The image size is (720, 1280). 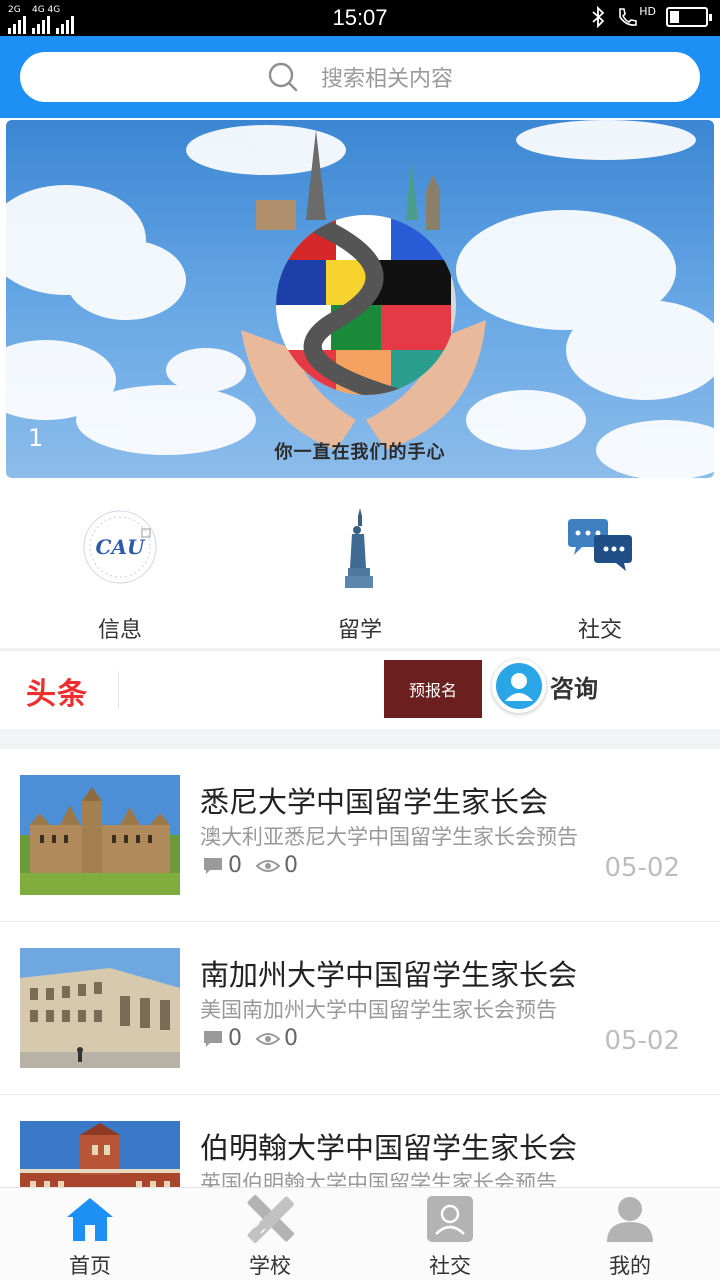 I want to click on nav-label: 社交, so click(x=450, y=1266).